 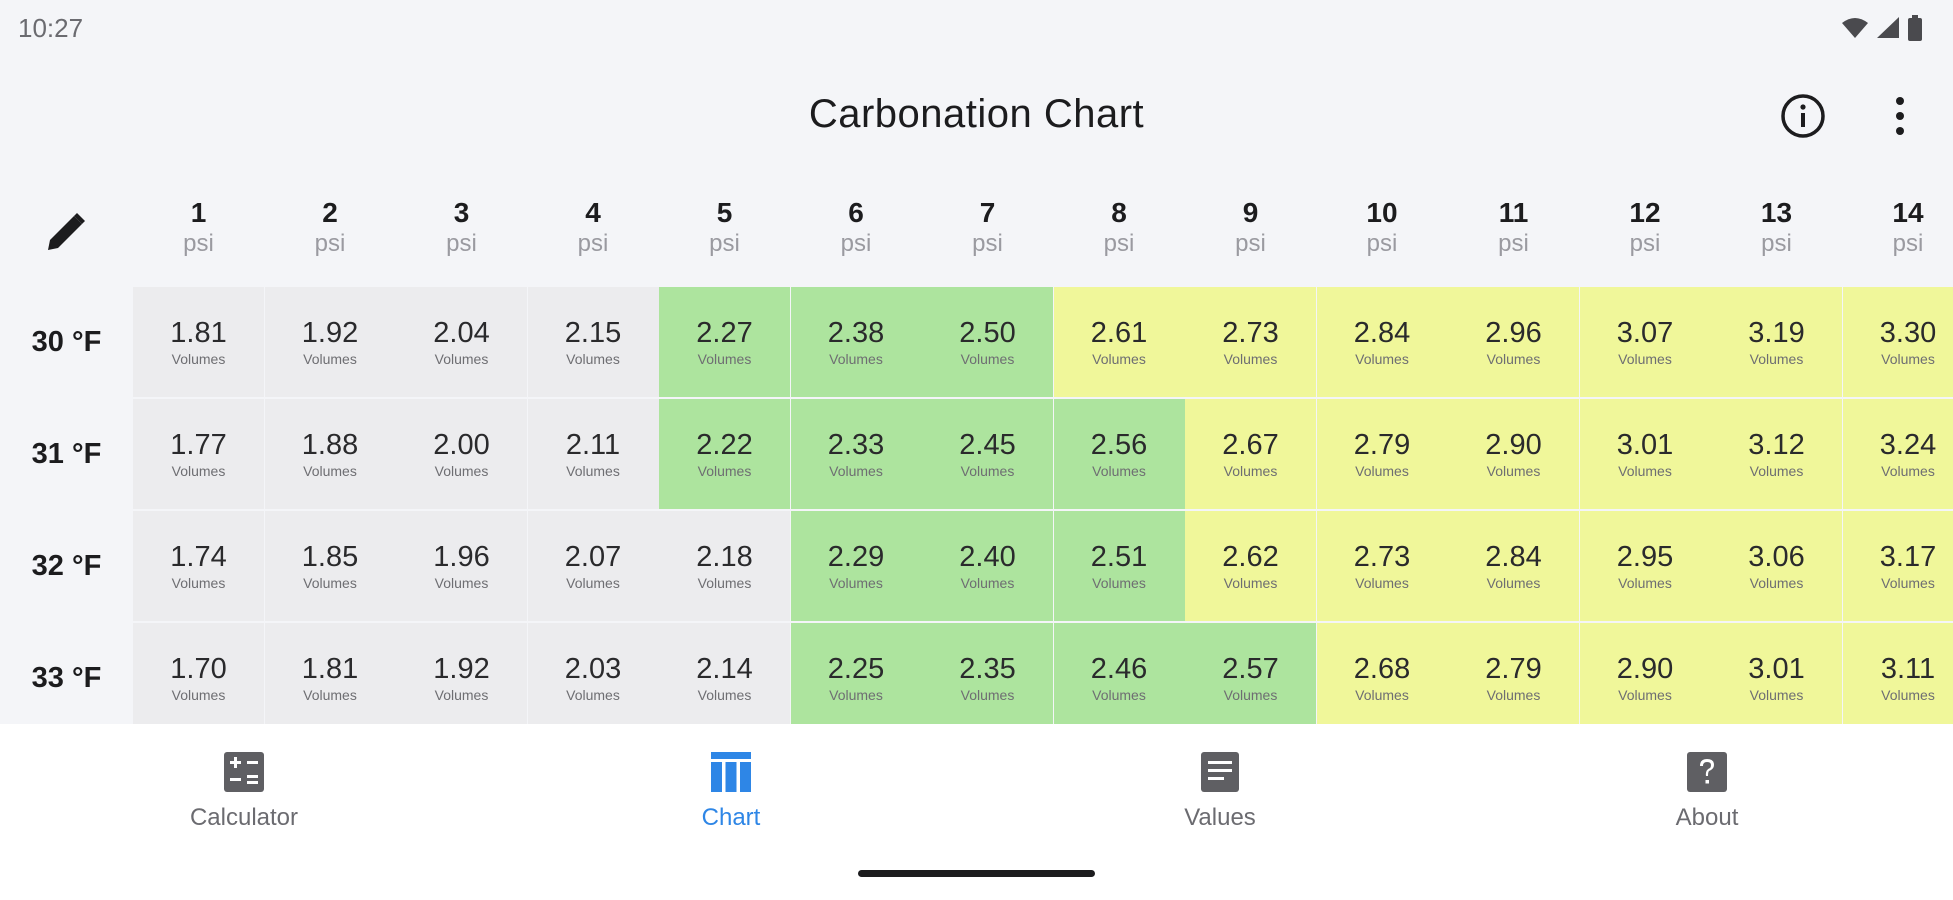 I want to click on chart-cell: 3.19 Volumes, so click(x=1776, y=342).